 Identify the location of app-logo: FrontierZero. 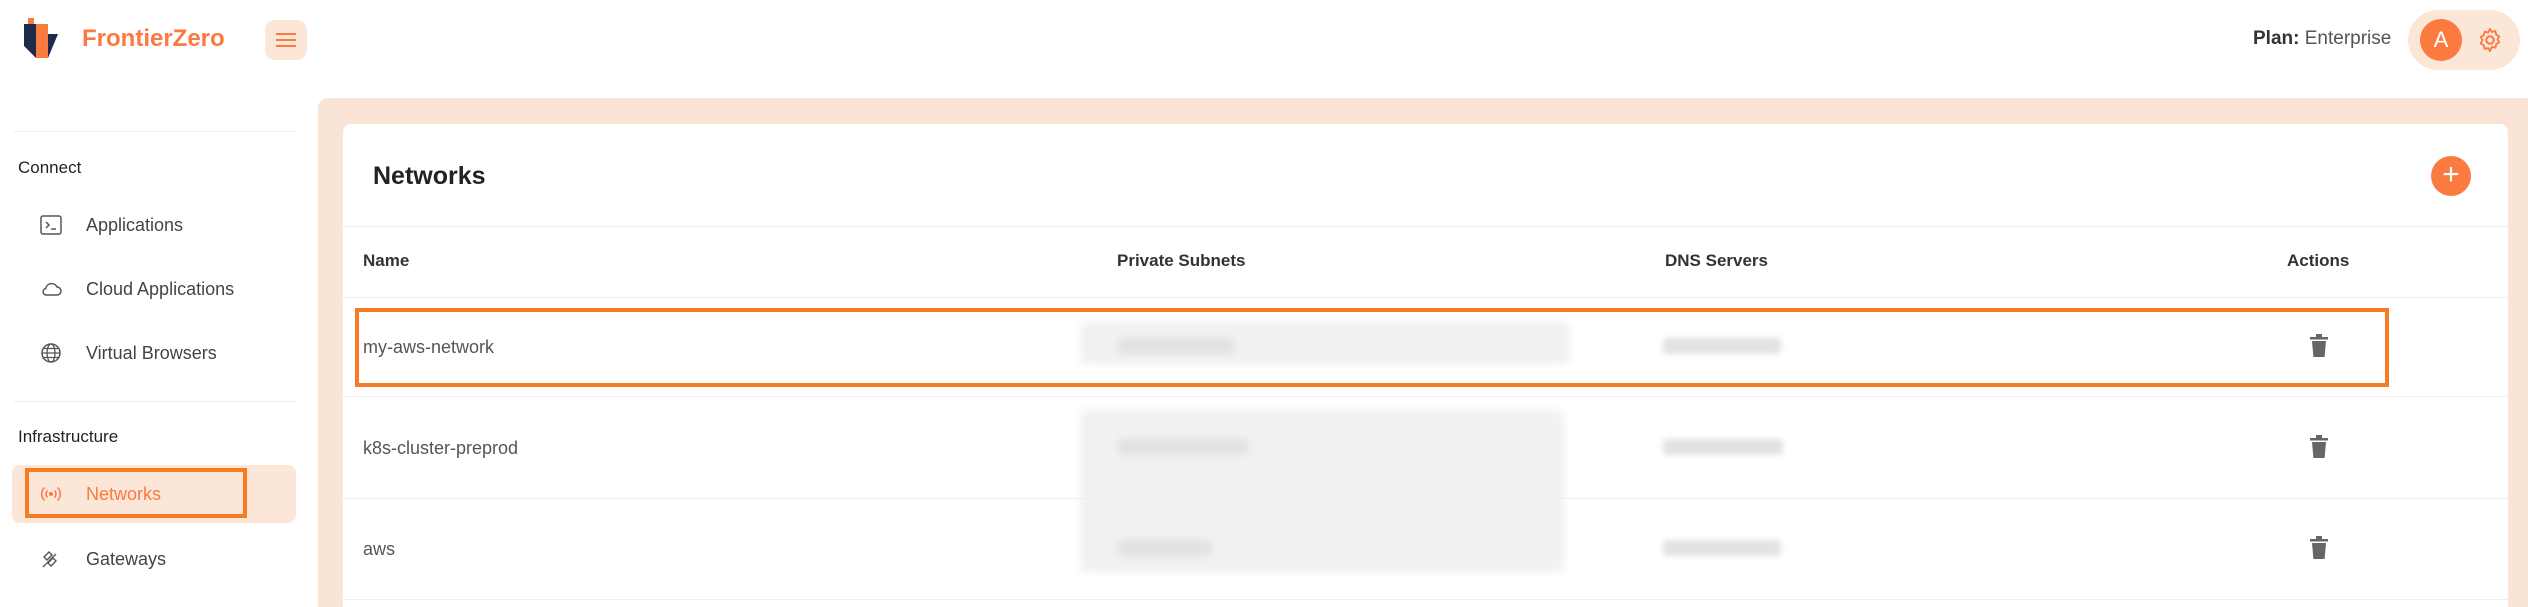
(123, 39).